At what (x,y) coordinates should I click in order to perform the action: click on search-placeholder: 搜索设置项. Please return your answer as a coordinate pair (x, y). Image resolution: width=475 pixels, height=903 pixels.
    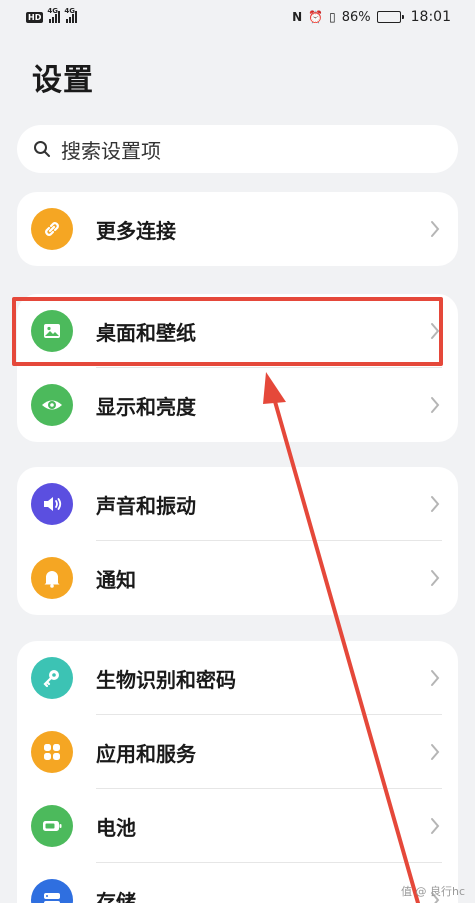
    Looking at the image, I should click on (111, 150).